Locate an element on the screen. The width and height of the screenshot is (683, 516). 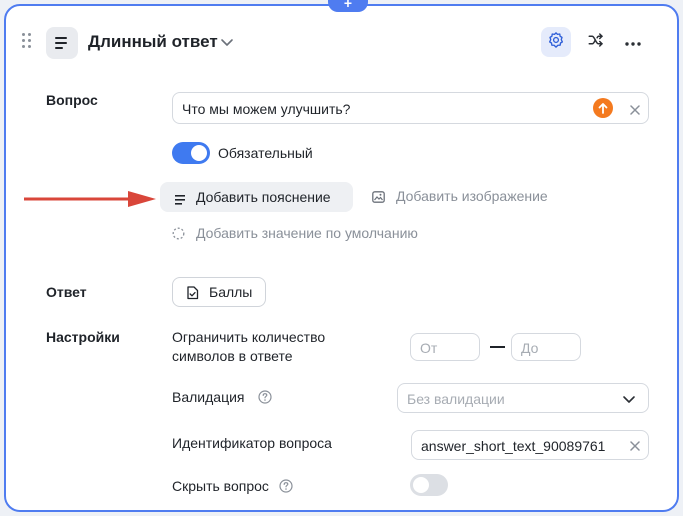
range-dash is located at coordinates (497, 347).